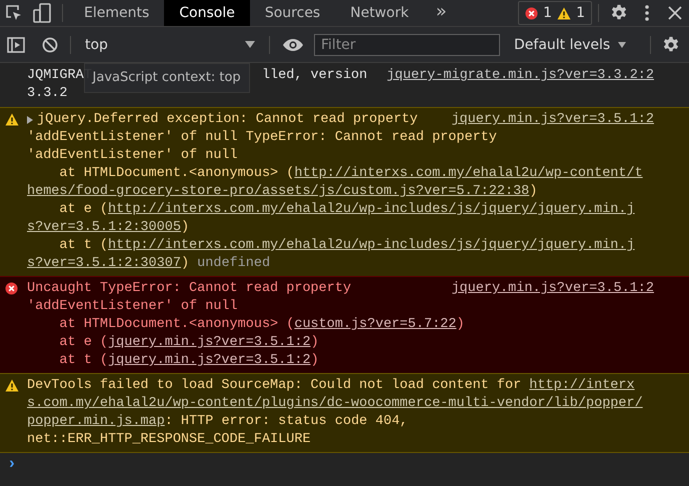  I want to click on tab: Console, so click(207, 13).